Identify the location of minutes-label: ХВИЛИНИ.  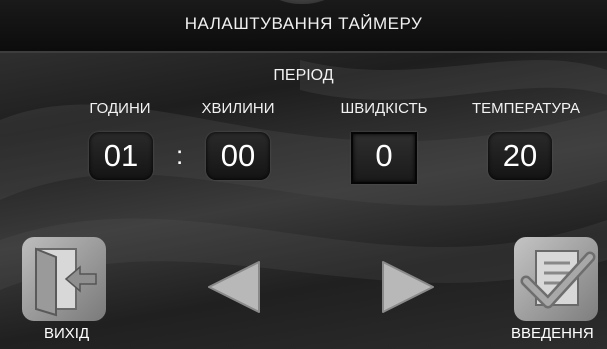
(238, 108).